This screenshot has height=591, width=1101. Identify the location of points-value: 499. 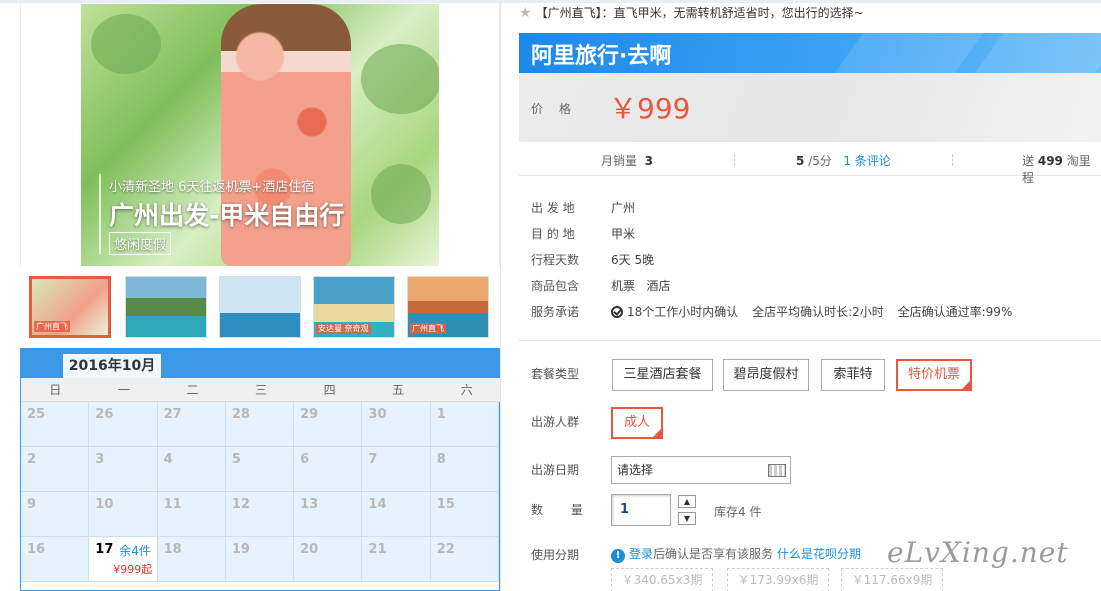
(1050, 161).